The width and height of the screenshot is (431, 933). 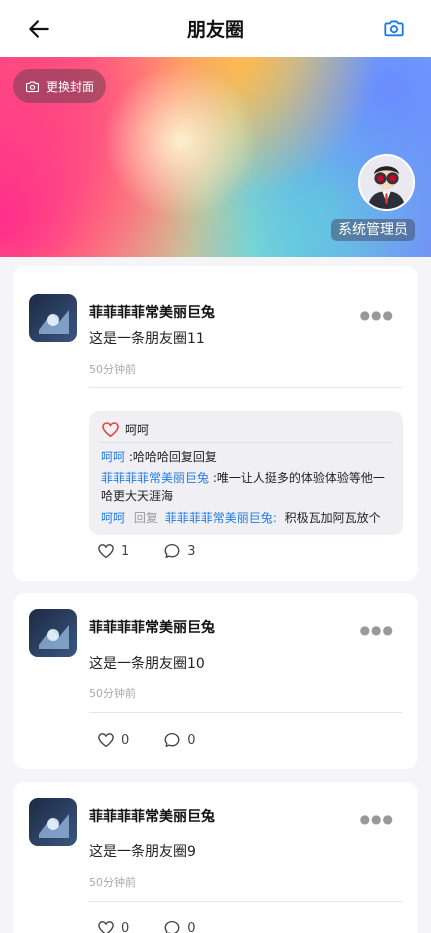 I want to click on post-text: 这是一条朋友圈11, so click(x=147, y=339).